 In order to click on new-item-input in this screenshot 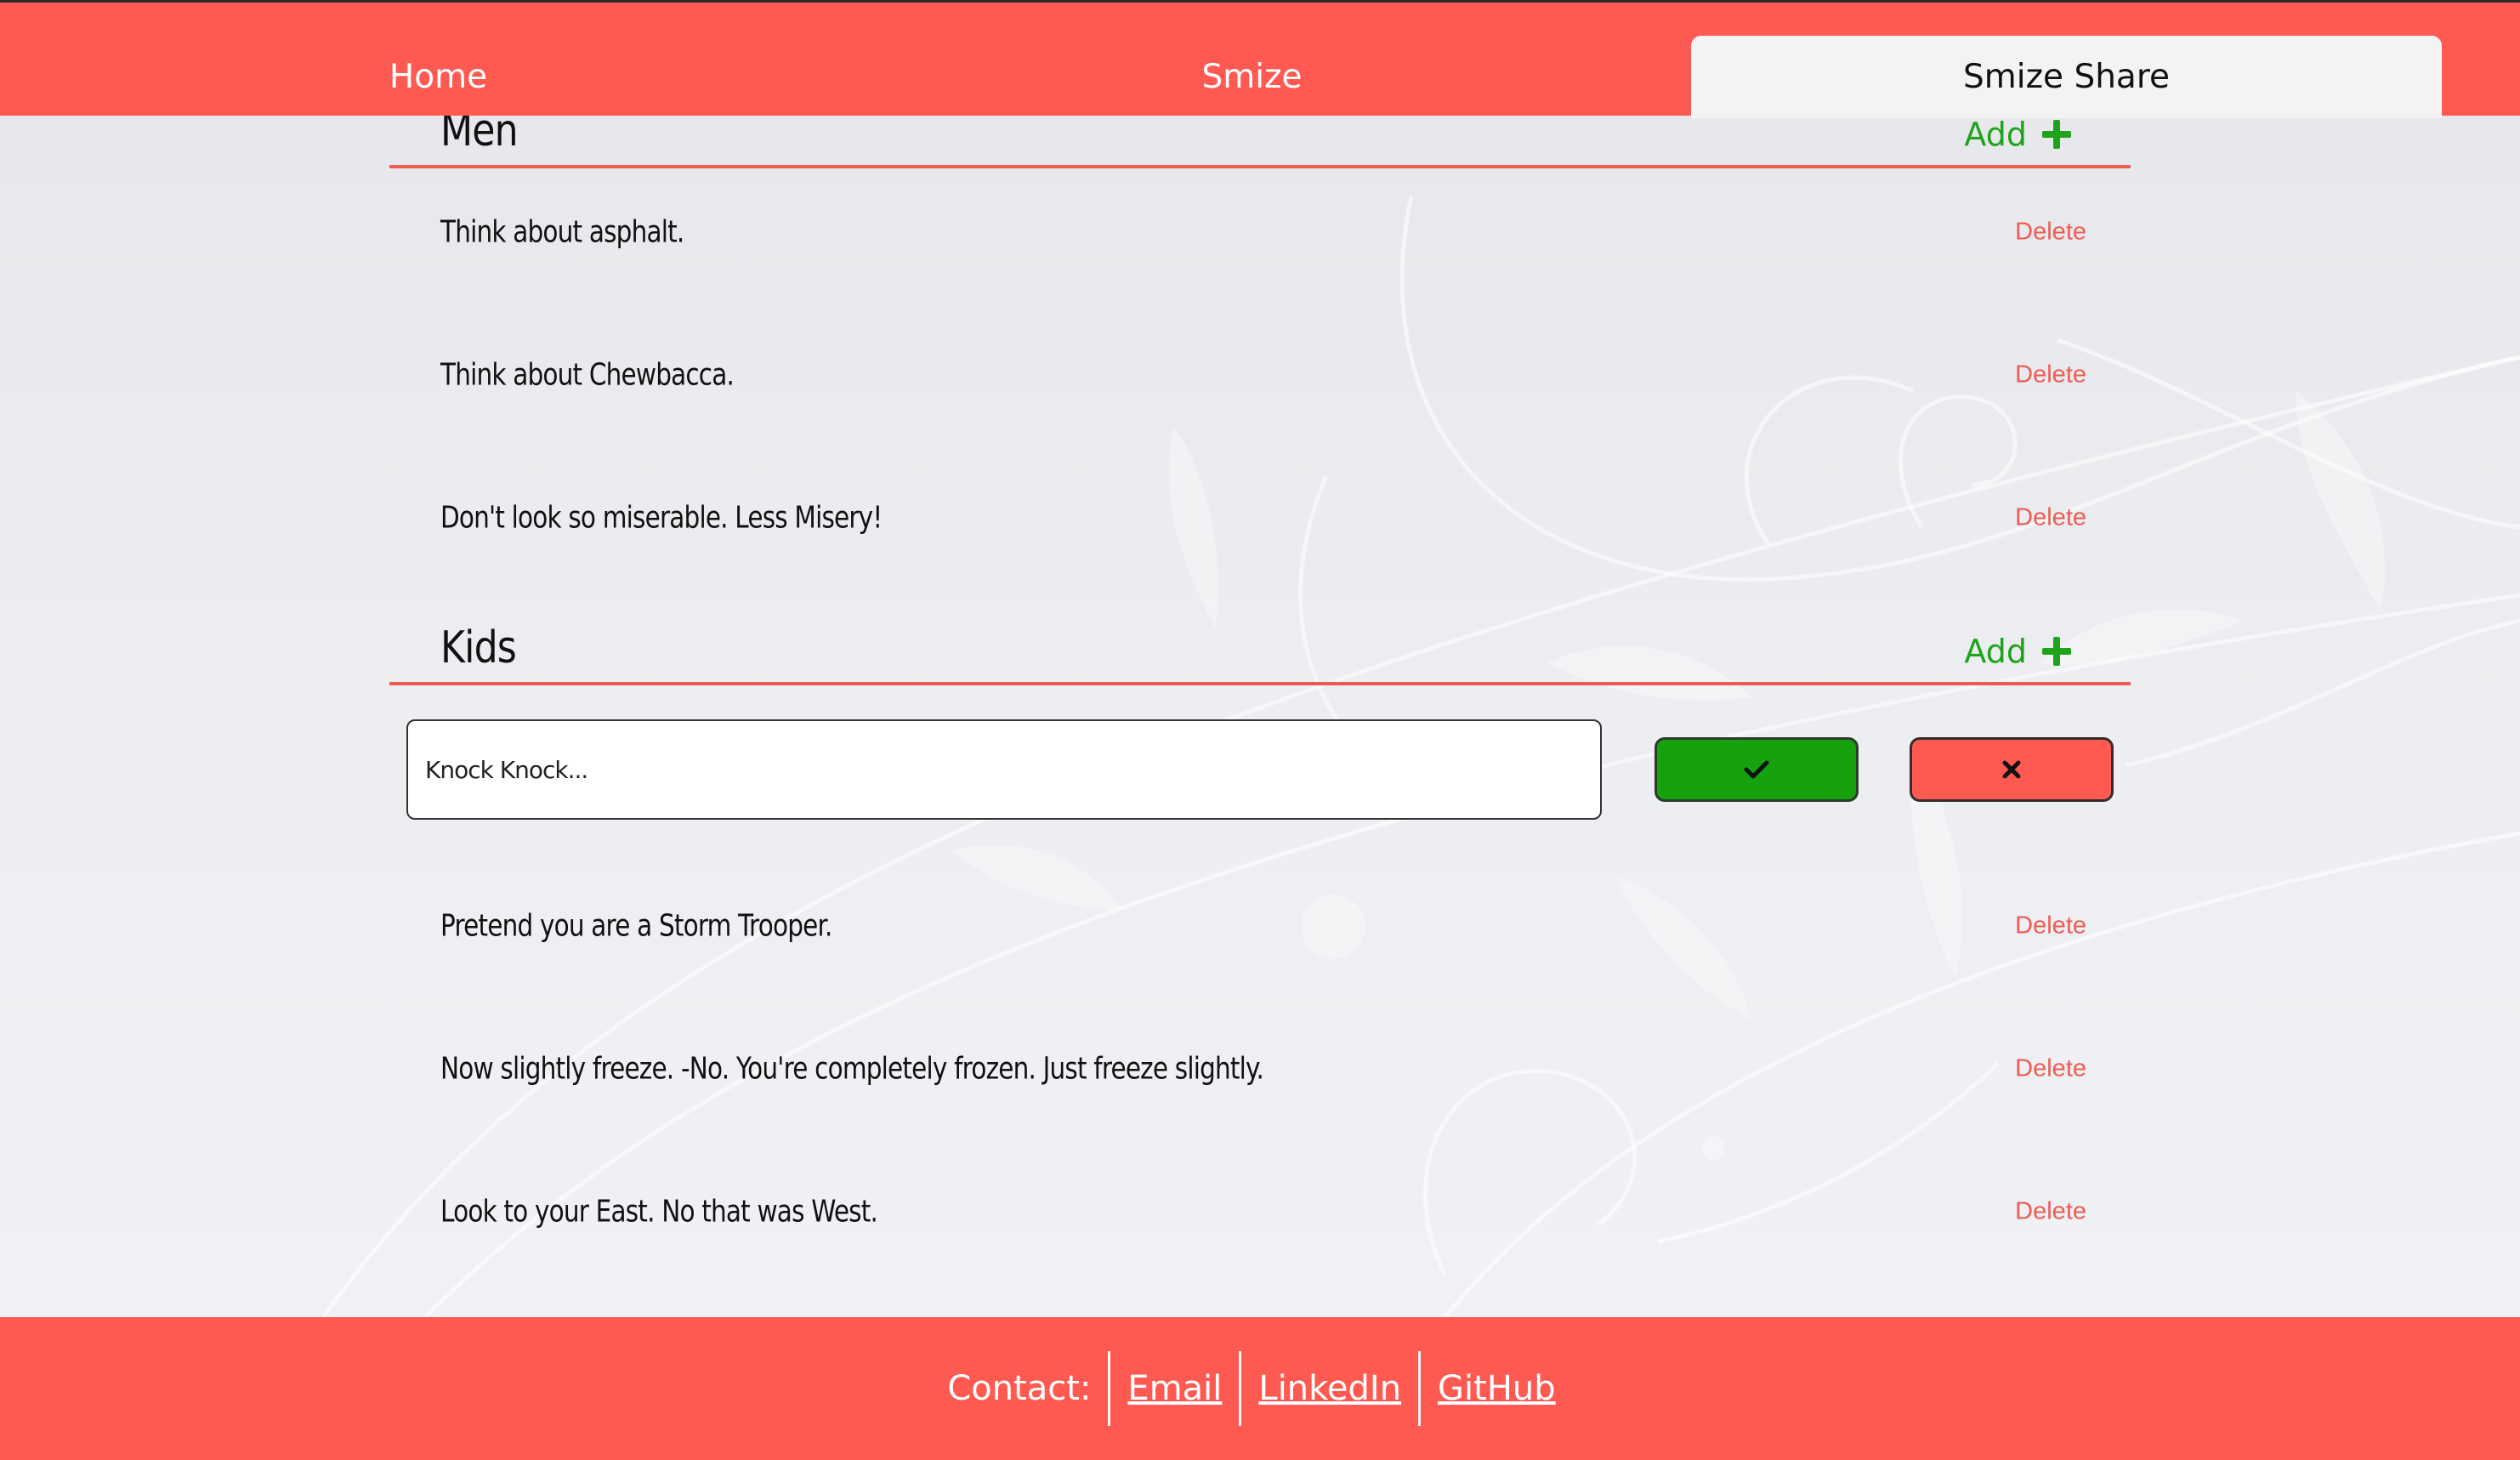, I will do `click(1004, 769)`.